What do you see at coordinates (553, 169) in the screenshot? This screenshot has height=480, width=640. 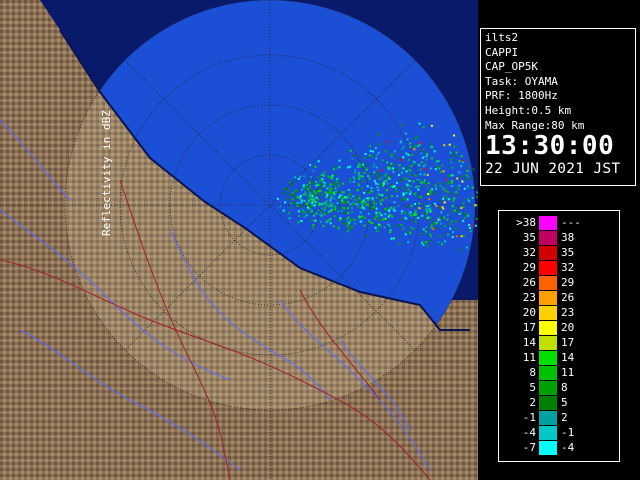 I see `observation-date: 22 JUN 2021 JST` at bounding box center [553, 169].